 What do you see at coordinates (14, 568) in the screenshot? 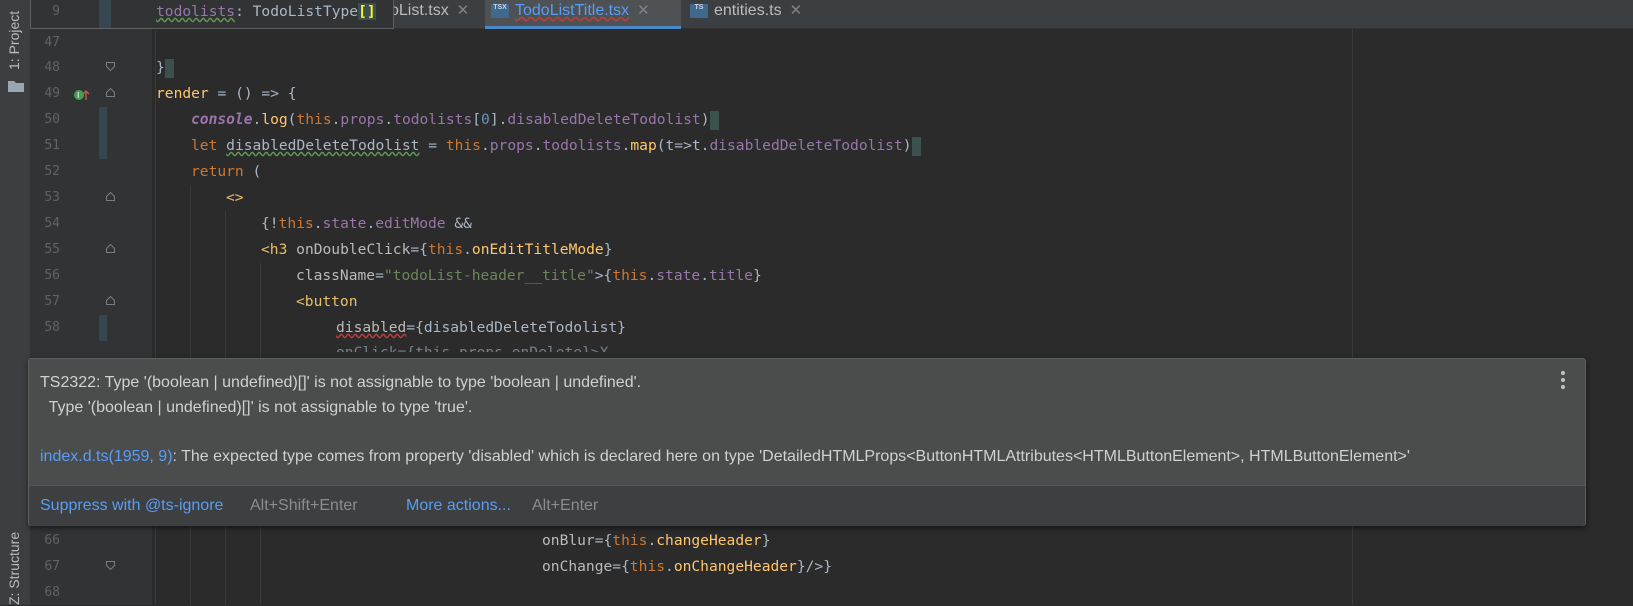
I see `structure-toolwindow-button: Z: Structure` at bounding box center [14, 568].